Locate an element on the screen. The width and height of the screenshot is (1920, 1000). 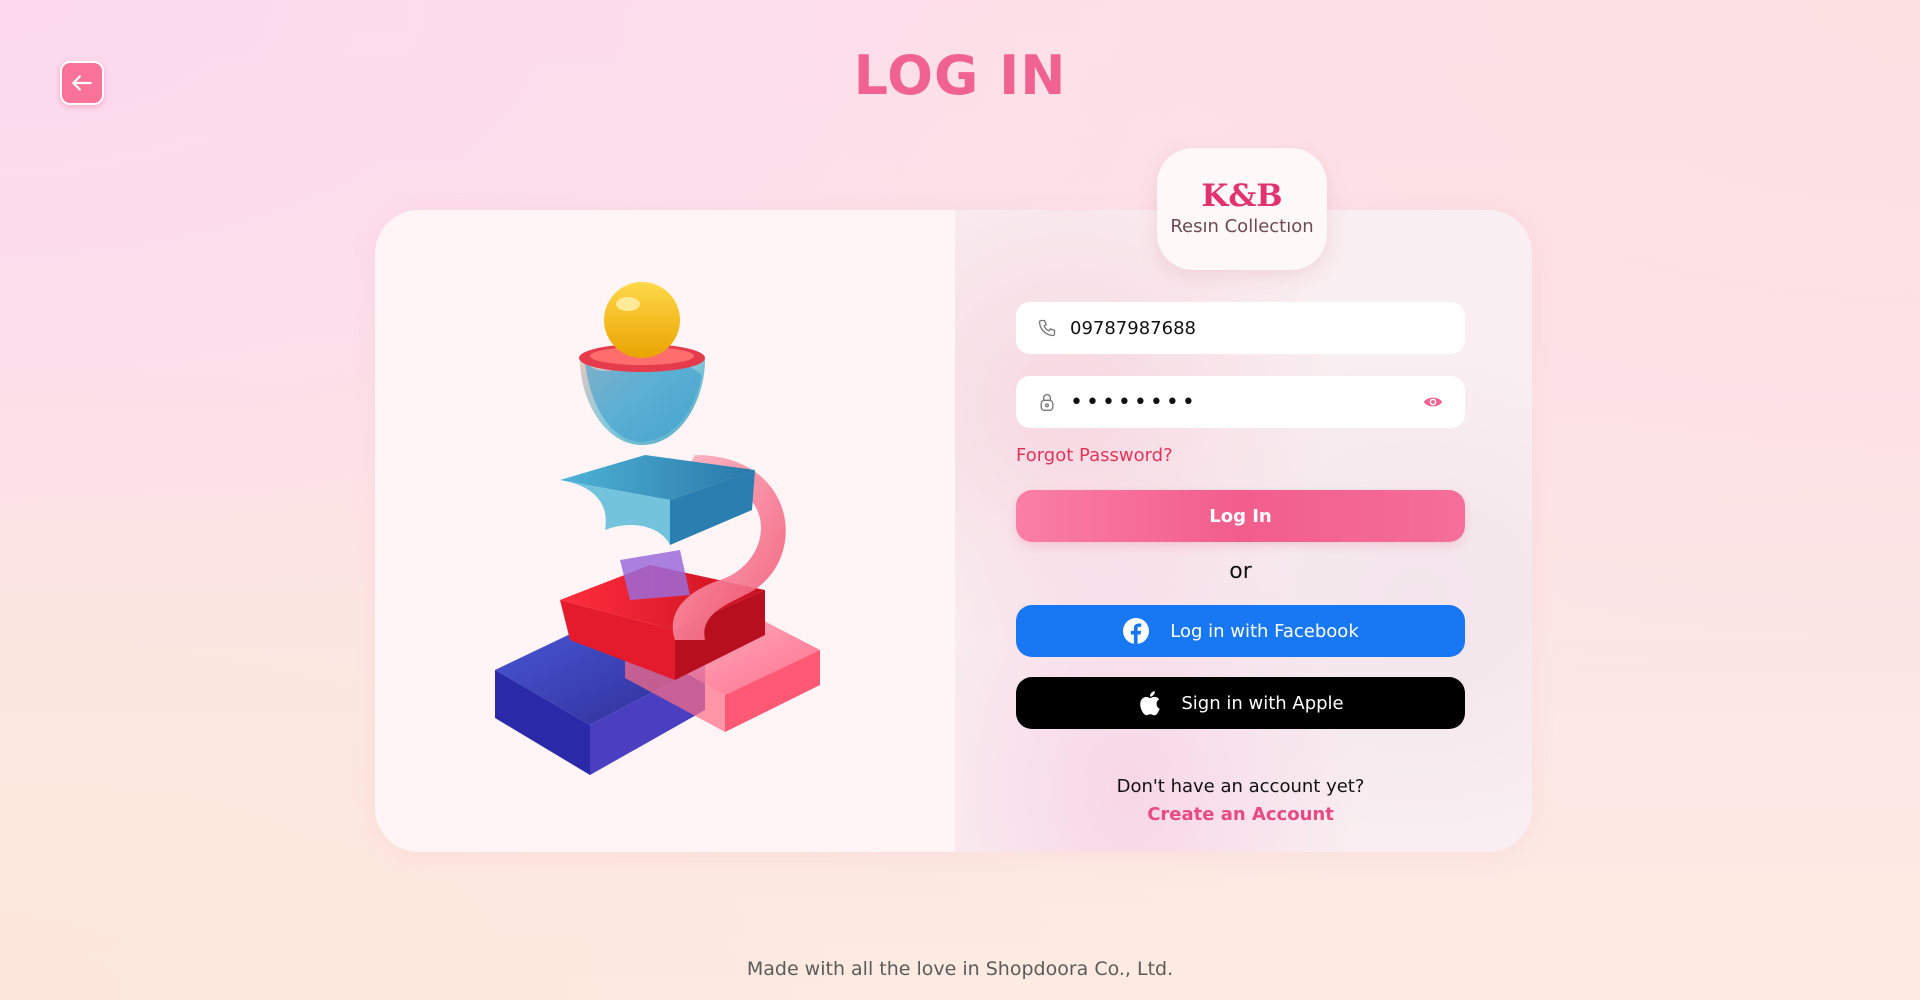
password-input is located at coordinates (1245, 402).